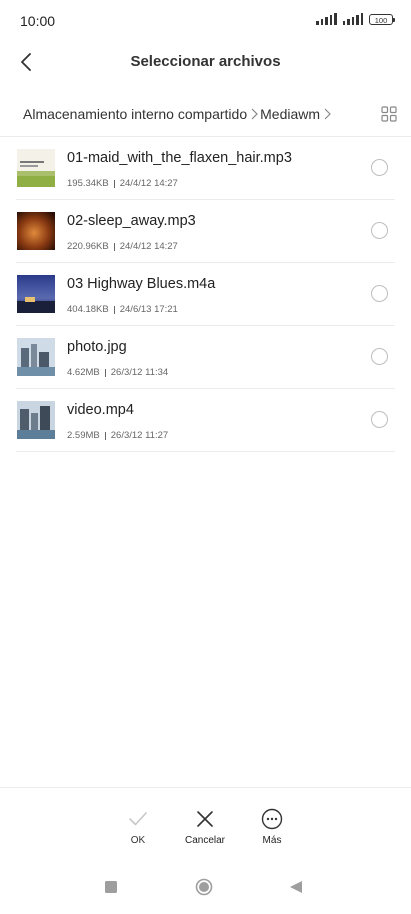 The image size is (411, 914). Describe the element at coordinates (38, 21) in the screenshot. I see `status-time: 10:00` at that location.